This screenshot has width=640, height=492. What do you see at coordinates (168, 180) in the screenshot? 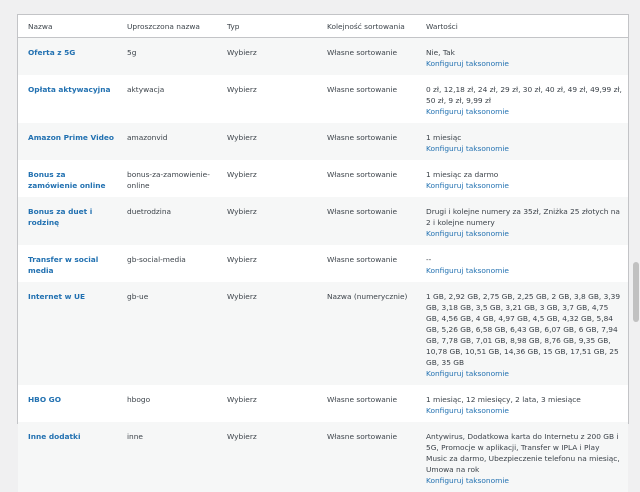
I see `attribute-slug: bonus-za-zamowienie-online` at bounding box center [168, 180].